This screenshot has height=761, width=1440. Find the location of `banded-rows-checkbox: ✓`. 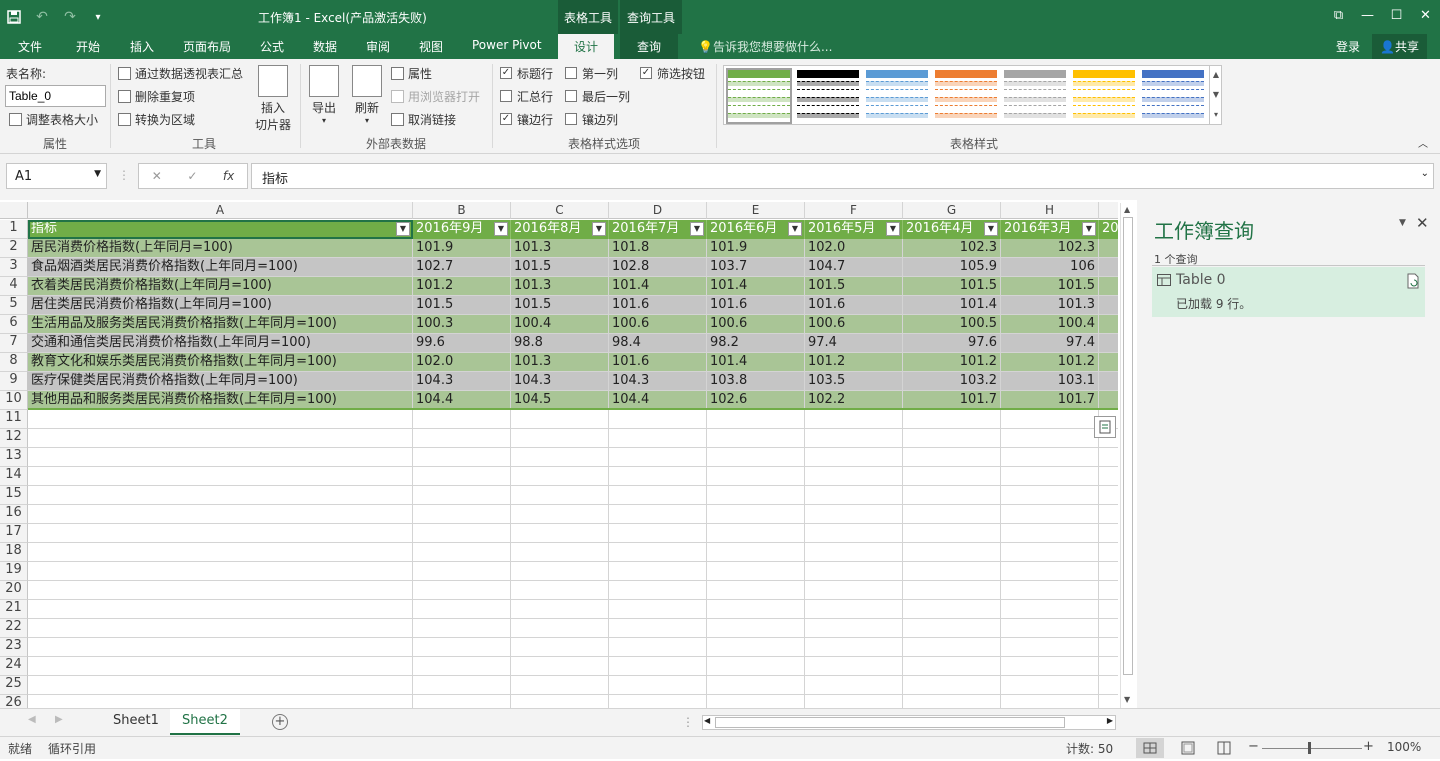

banded-rows-checkbox: ✓ is located at coordinates (506, 119).